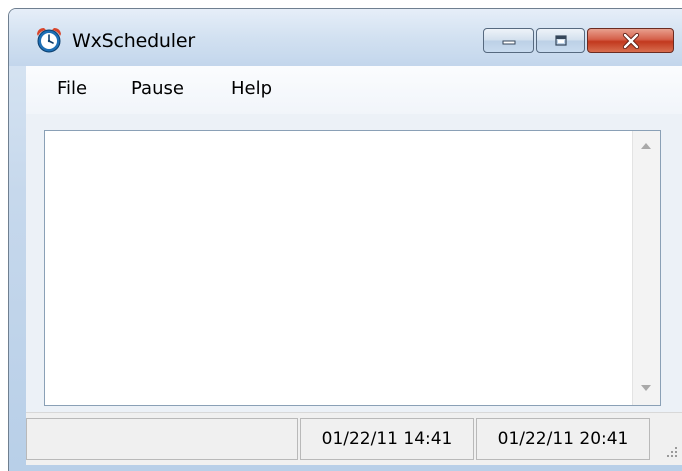 The height and width of the screenshot is (471, 682). I want to click on minimize-icon, so click(508, 42).